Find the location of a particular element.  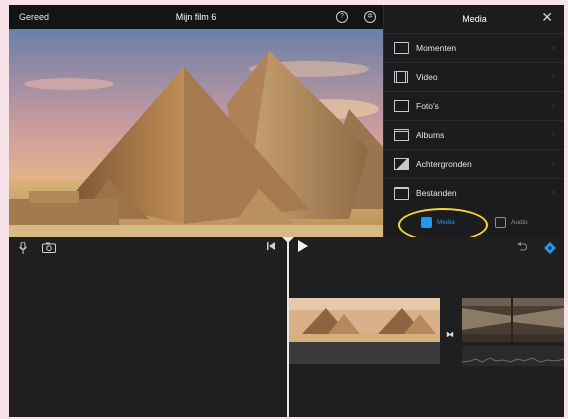

top-bar: Gereed Mijn film 6 ? ✲ is located at coordinates (196, 17).